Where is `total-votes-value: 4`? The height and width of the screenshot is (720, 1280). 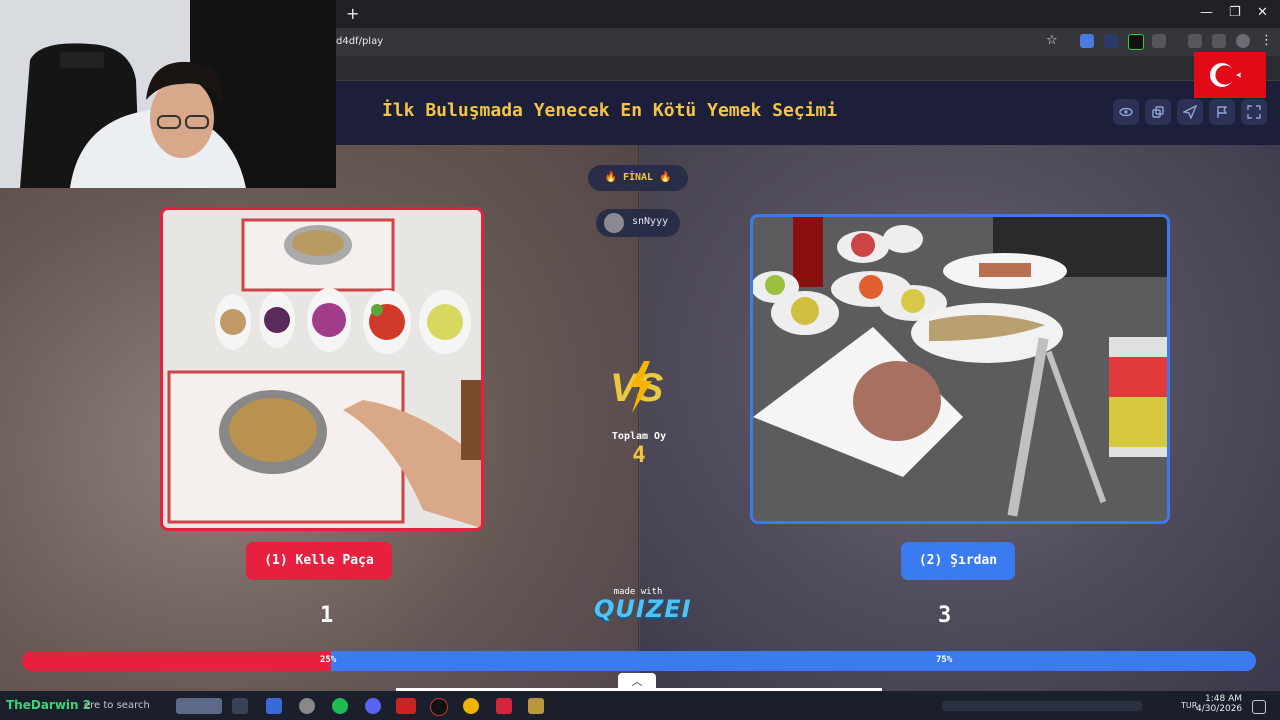
total-votes-value: 4 is located at coordinates (639, 455).